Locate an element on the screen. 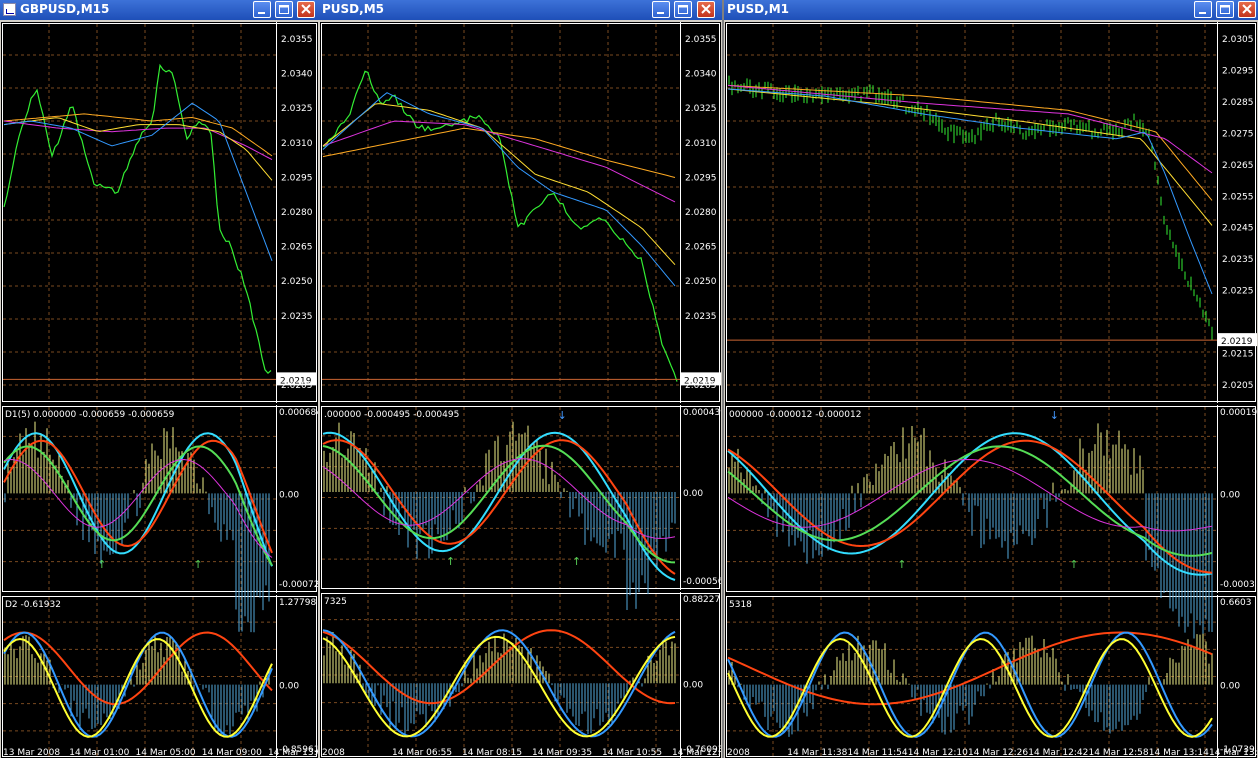  price-line is located at coordinates (137, 219).